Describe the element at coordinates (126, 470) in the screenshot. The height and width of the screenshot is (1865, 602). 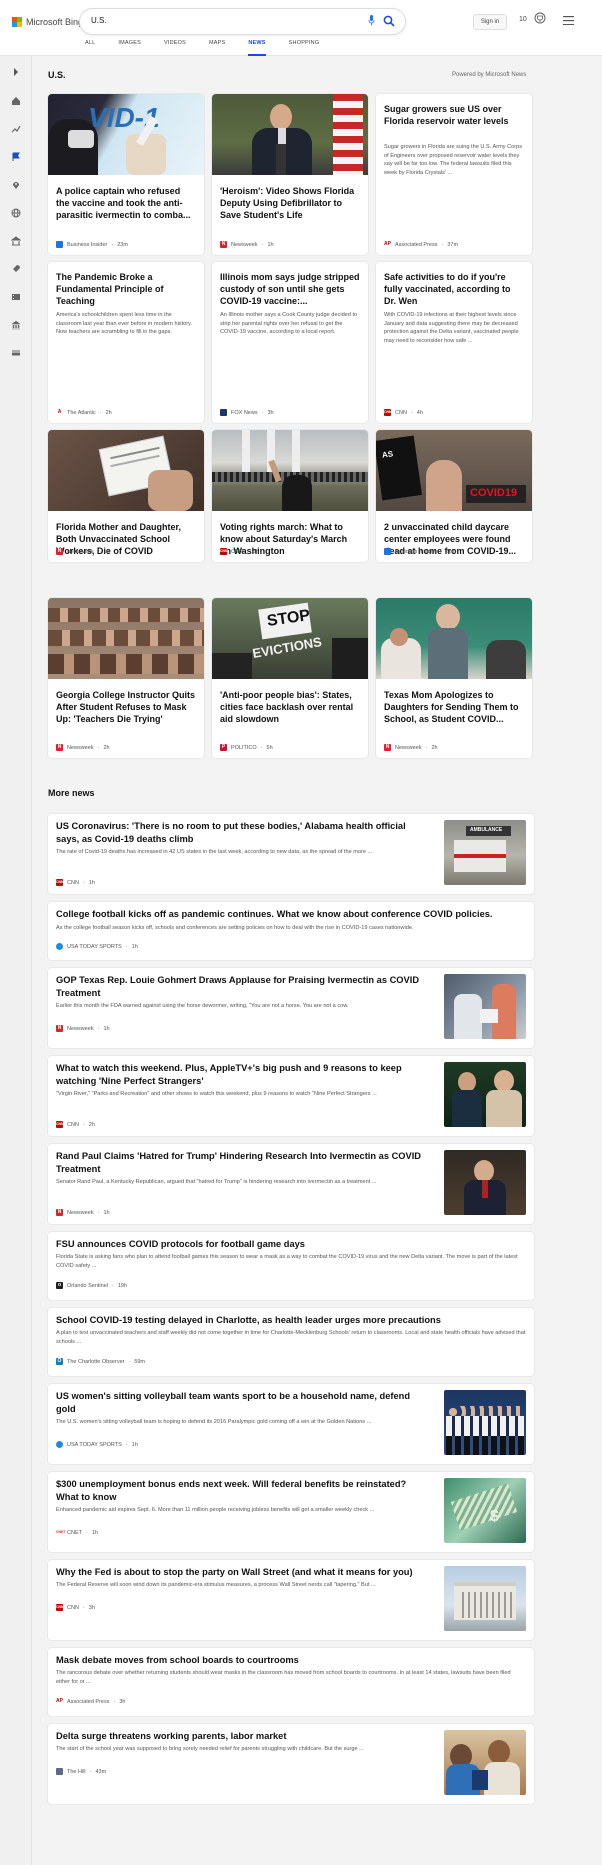
I see `card-image-vaccine-card` at that location.